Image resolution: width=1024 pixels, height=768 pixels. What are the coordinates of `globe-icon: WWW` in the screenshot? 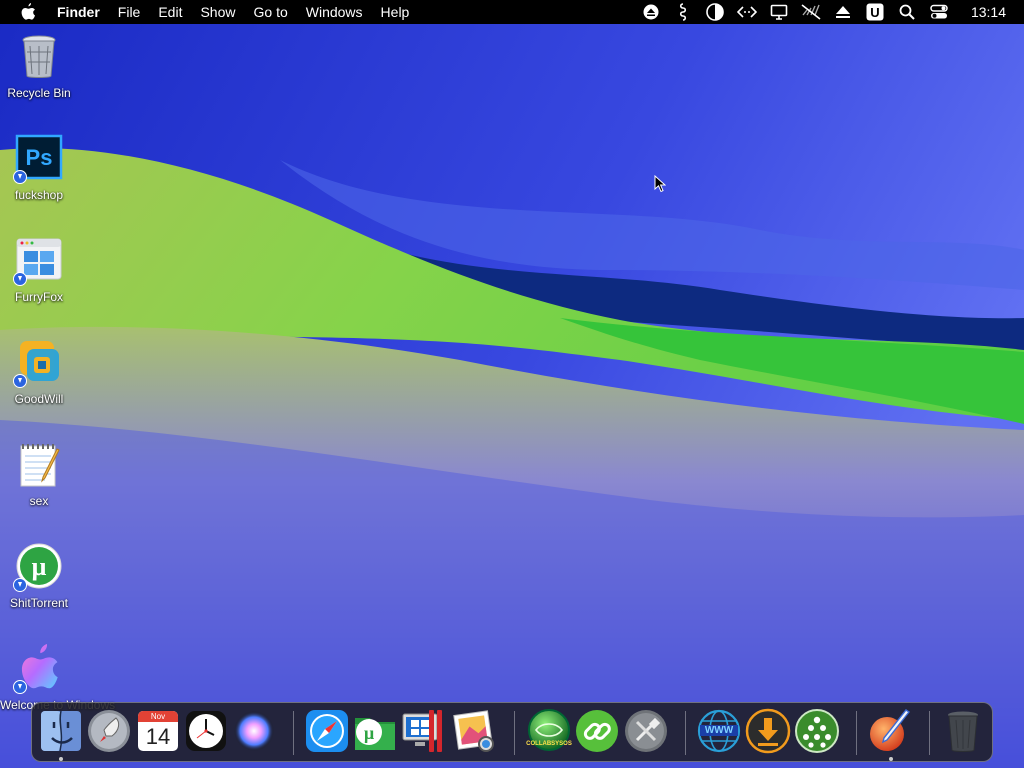 It's located at (719, 731).